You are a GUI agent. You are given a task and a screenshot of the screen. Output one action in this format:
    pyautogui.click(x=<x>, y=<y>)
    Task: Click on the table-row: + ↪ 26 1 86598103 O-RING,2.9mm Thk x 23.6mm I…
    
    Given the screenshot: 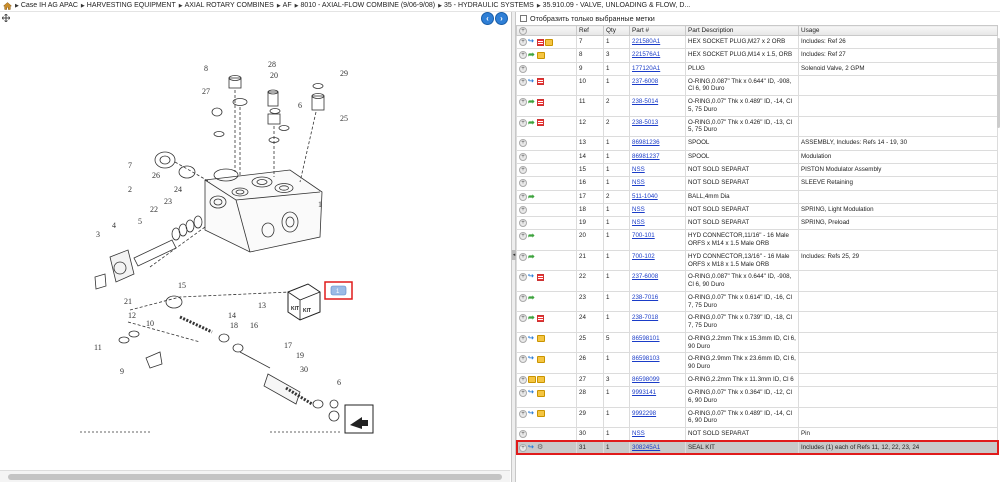 What is the action you would take?
    pyautogui.click(x=757, y=363)
    